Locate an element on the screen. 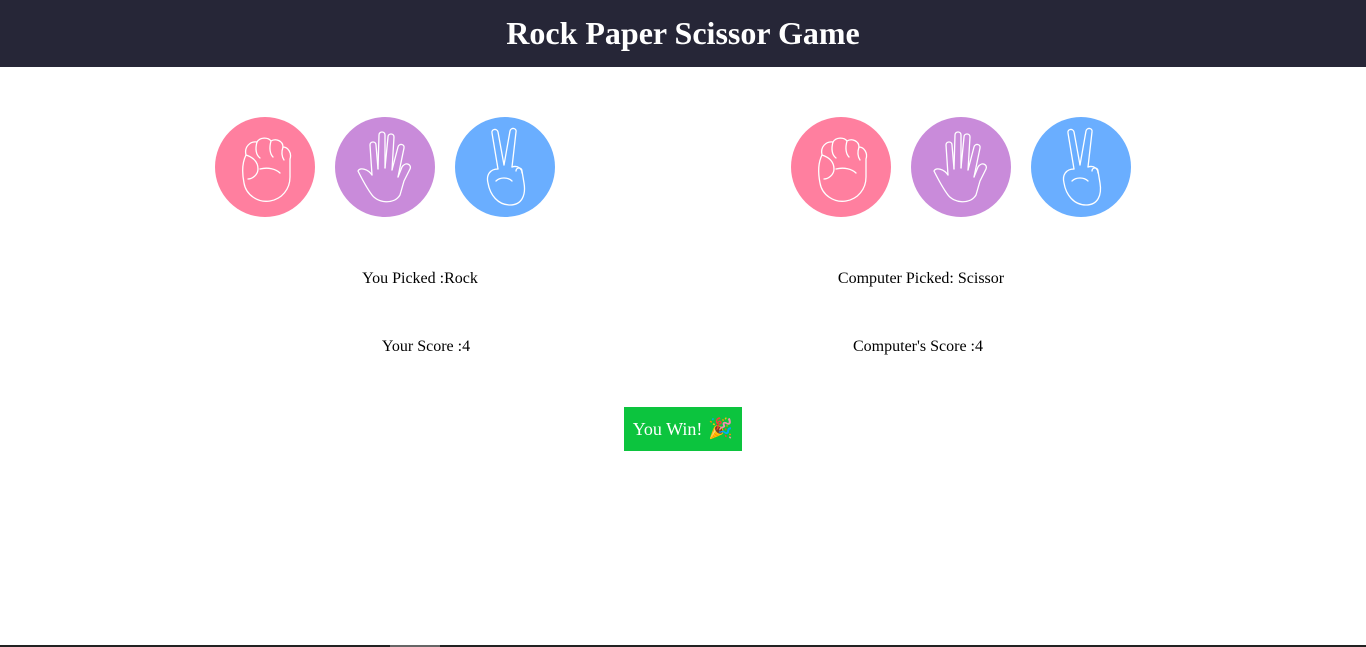  player-scissor-button is located at coordinates (505, 167).